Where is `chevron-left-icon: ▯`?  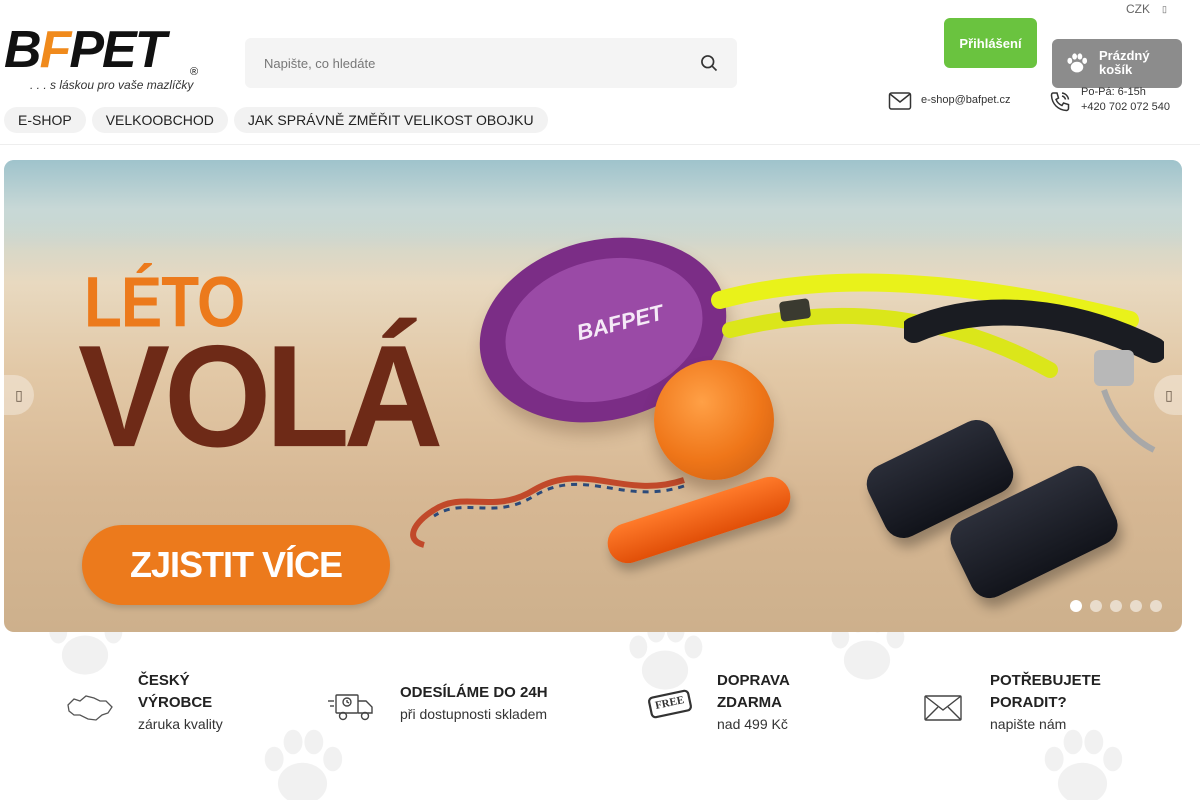
chevron-left-icon: ▯ is located at coordinates (19, 394).